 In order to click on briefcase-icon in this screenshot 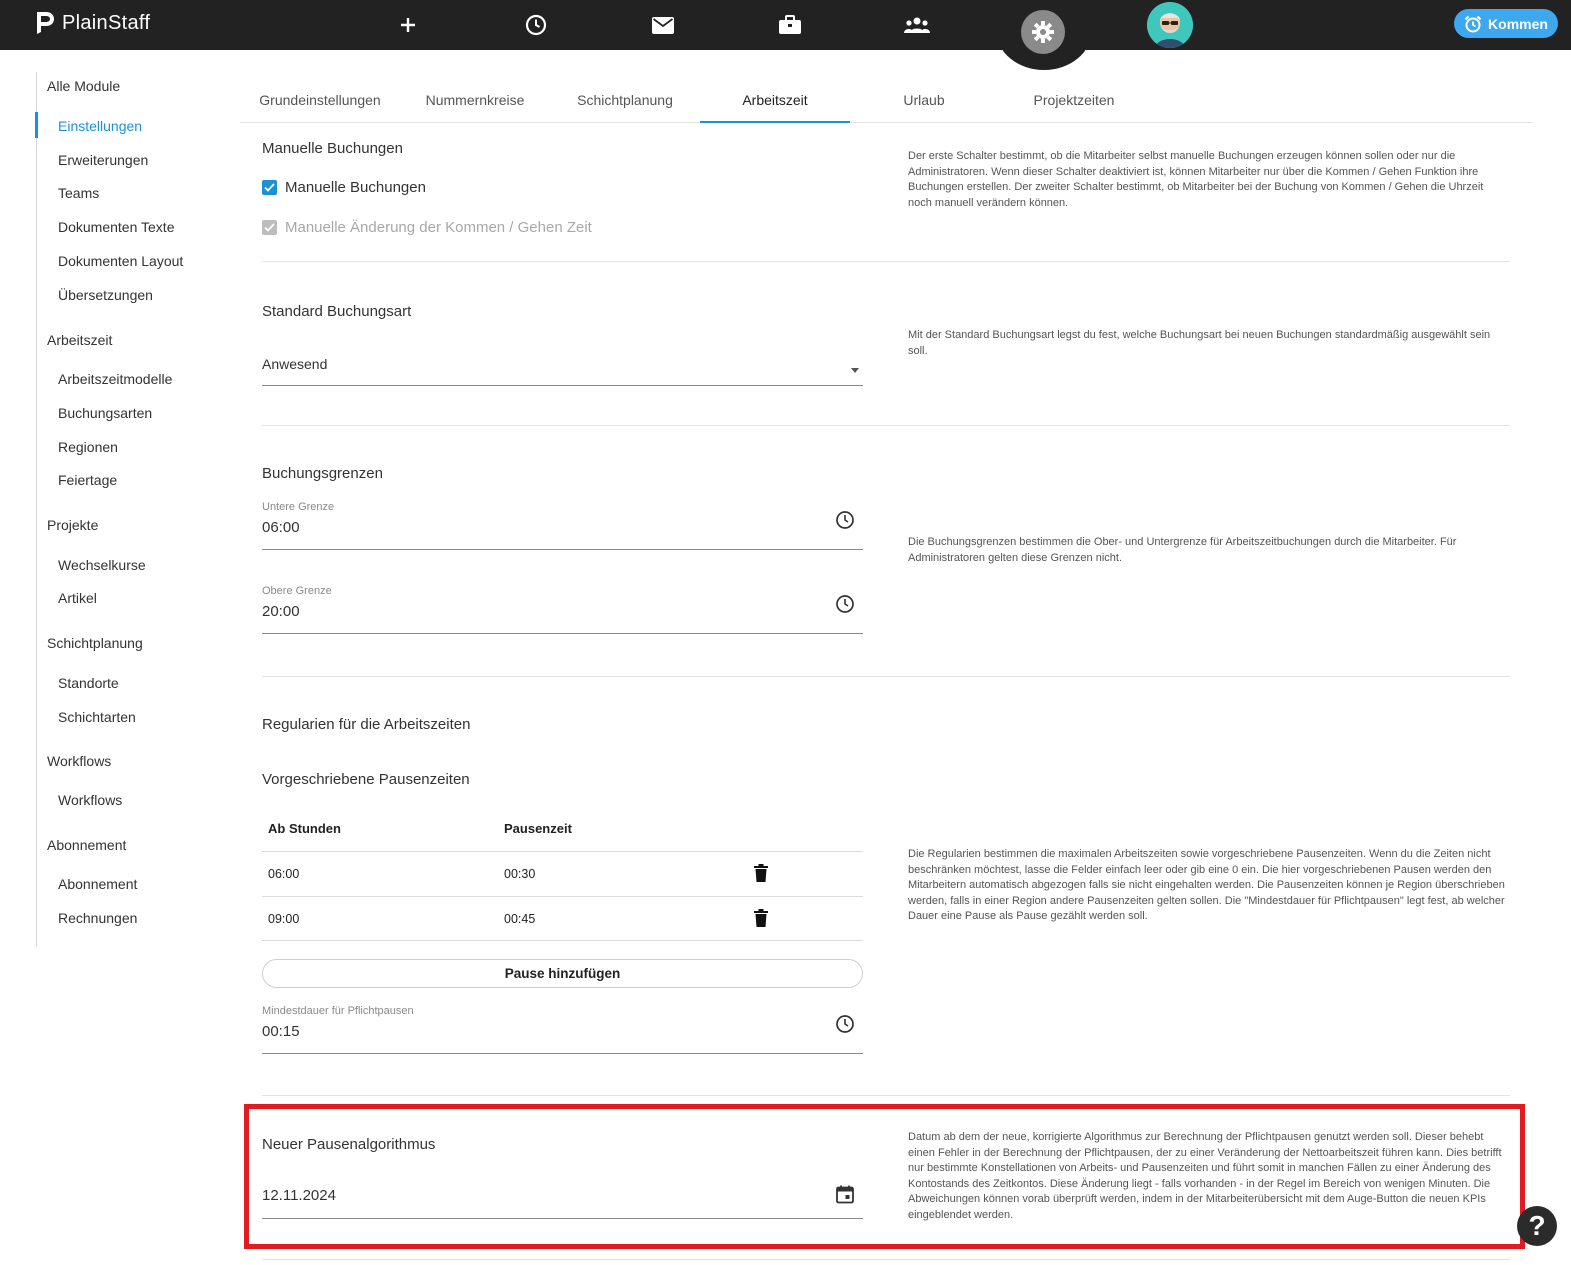, I will do `click(790, 25)`.